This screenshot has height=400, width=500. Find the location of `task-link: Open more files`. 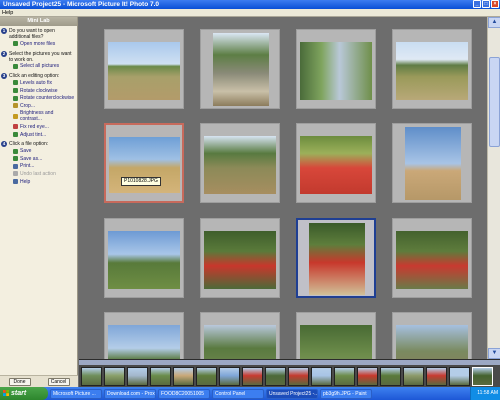

task-link: Open more files is located at coordinates (42, 44).